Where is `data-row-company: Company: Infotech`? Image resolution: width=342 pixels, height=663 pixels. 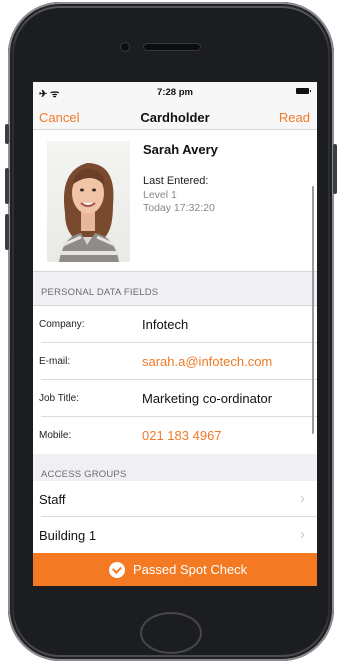 data-row-company: Company: Infotech is located at coordinates (175, 324).